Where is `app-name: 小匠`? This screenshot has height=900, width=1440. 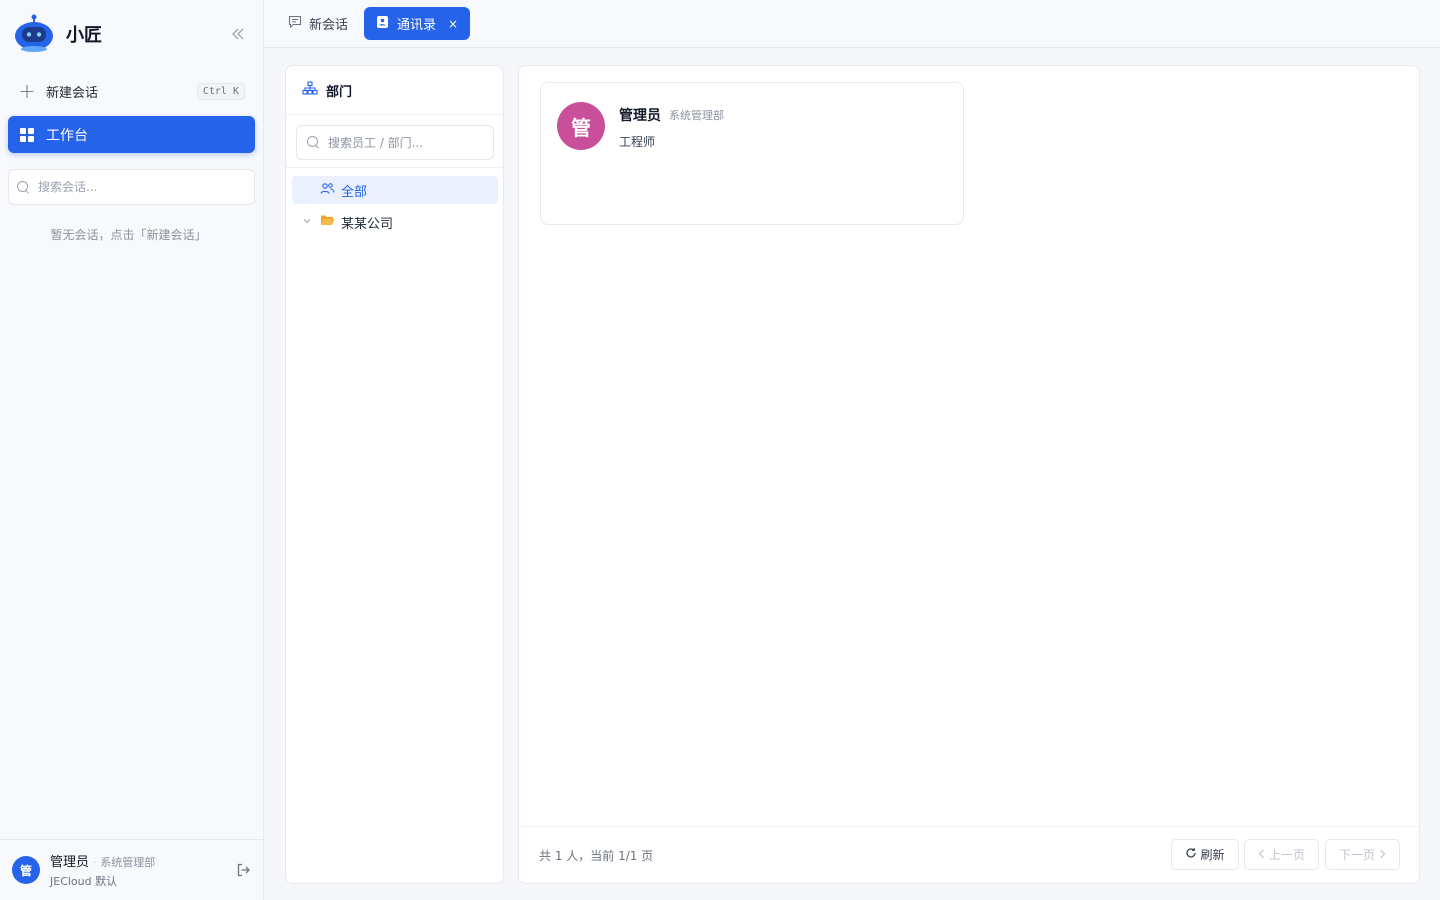 app-name: 小匠 is located at coordinates (84, 35).